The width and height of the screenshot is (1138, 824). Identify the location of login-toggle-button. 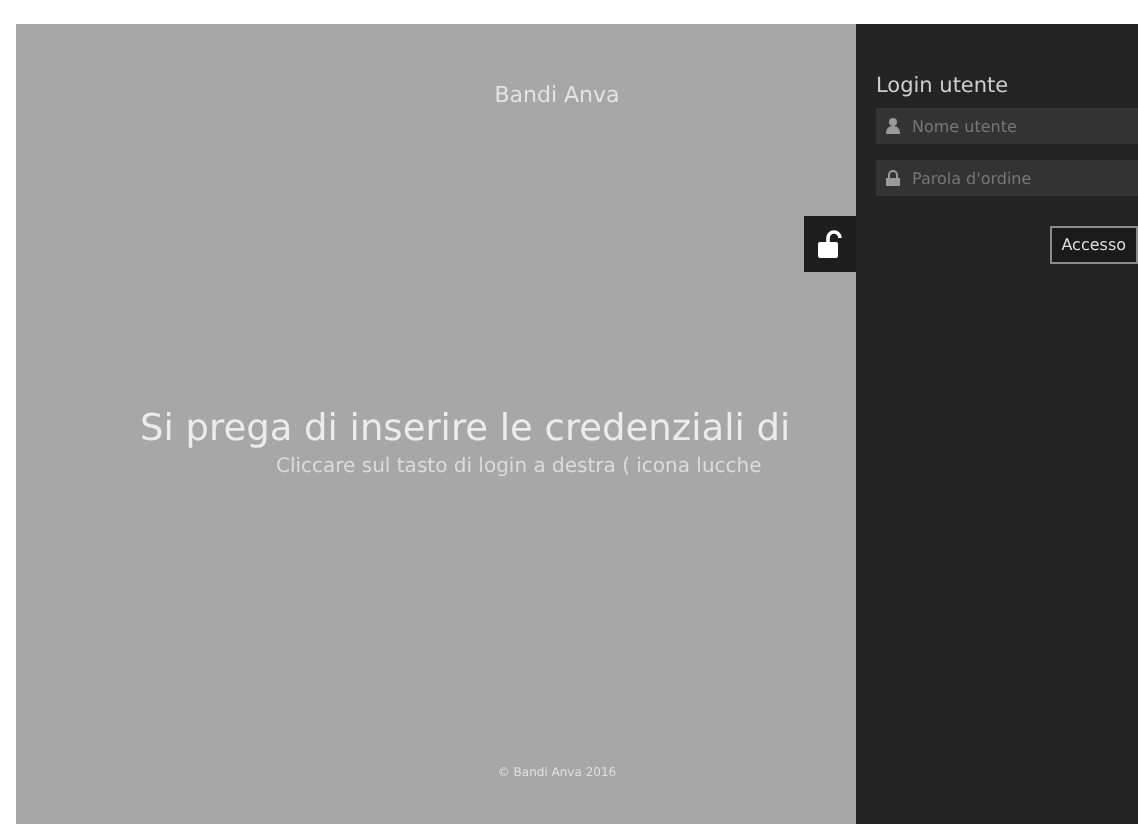
(830, 244).